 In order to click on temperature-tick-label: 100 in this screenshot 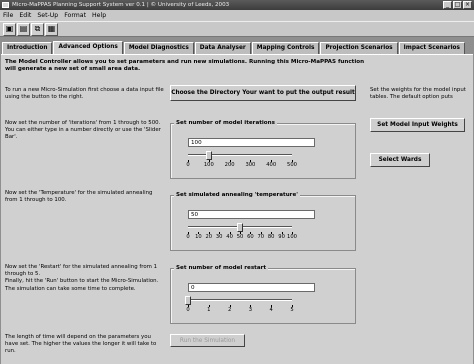, I will do `click(292, 237)`.